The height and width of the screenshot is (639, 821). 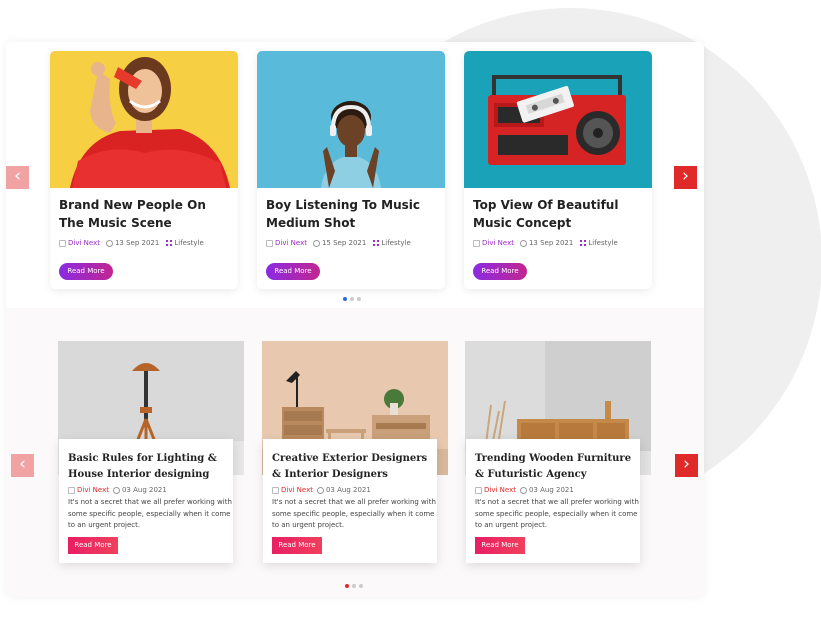 I want to click on slider2-next-button: ›, so click(x=686, y=465).